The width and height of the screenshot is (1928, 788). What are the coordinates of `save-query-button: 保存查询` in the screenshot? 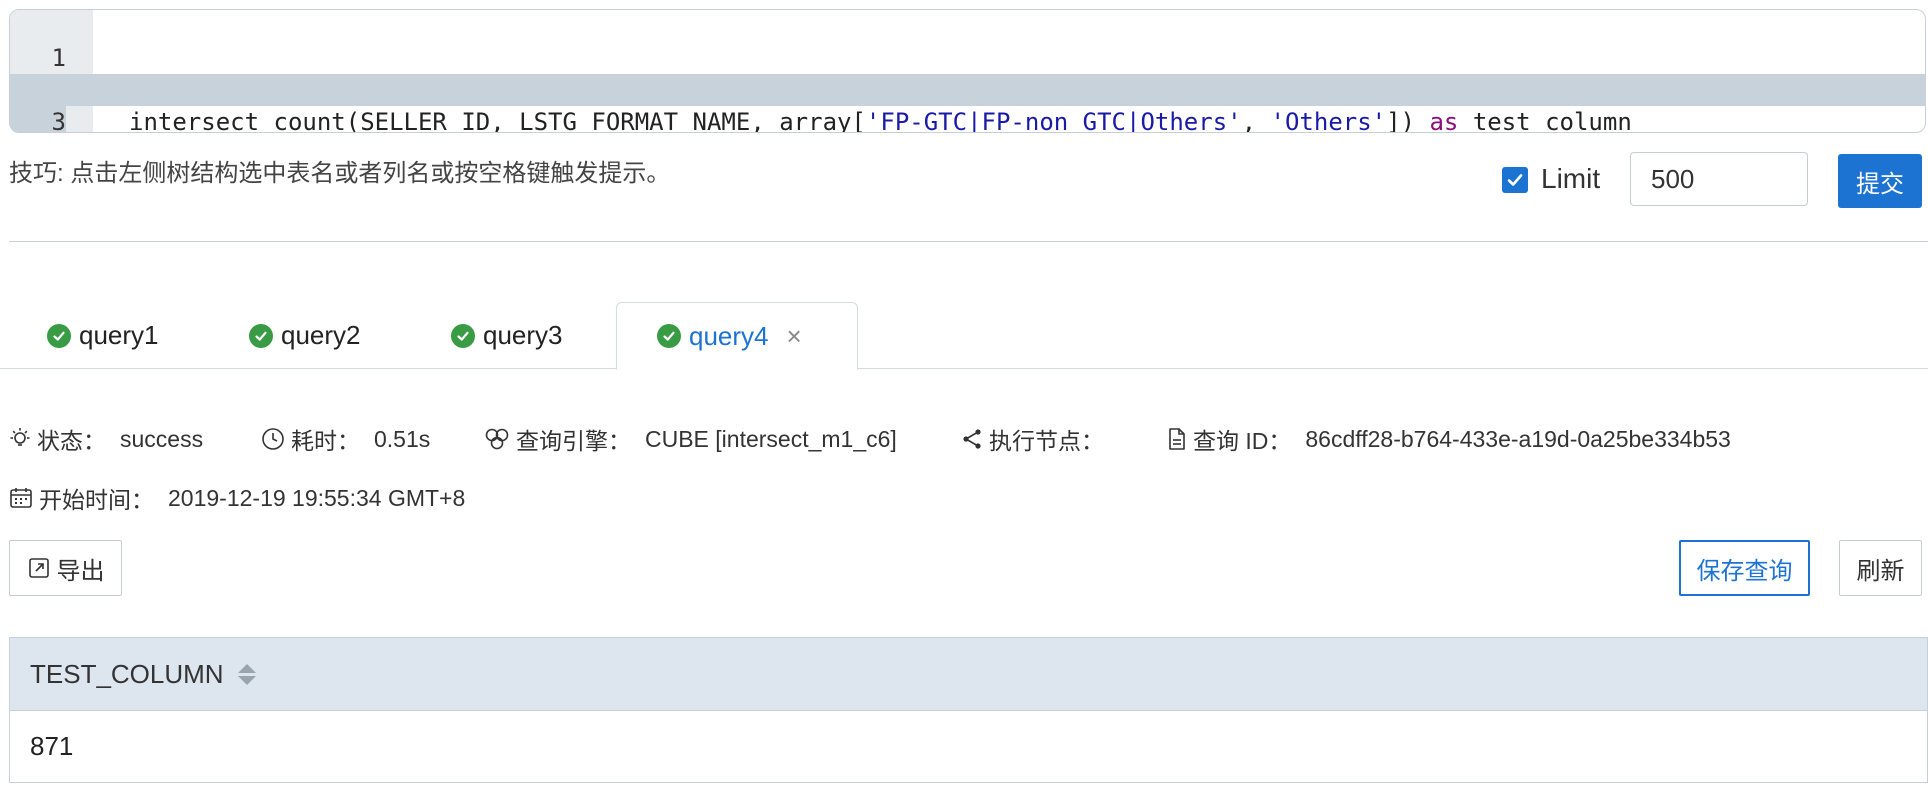 It's located at (1744, 568).